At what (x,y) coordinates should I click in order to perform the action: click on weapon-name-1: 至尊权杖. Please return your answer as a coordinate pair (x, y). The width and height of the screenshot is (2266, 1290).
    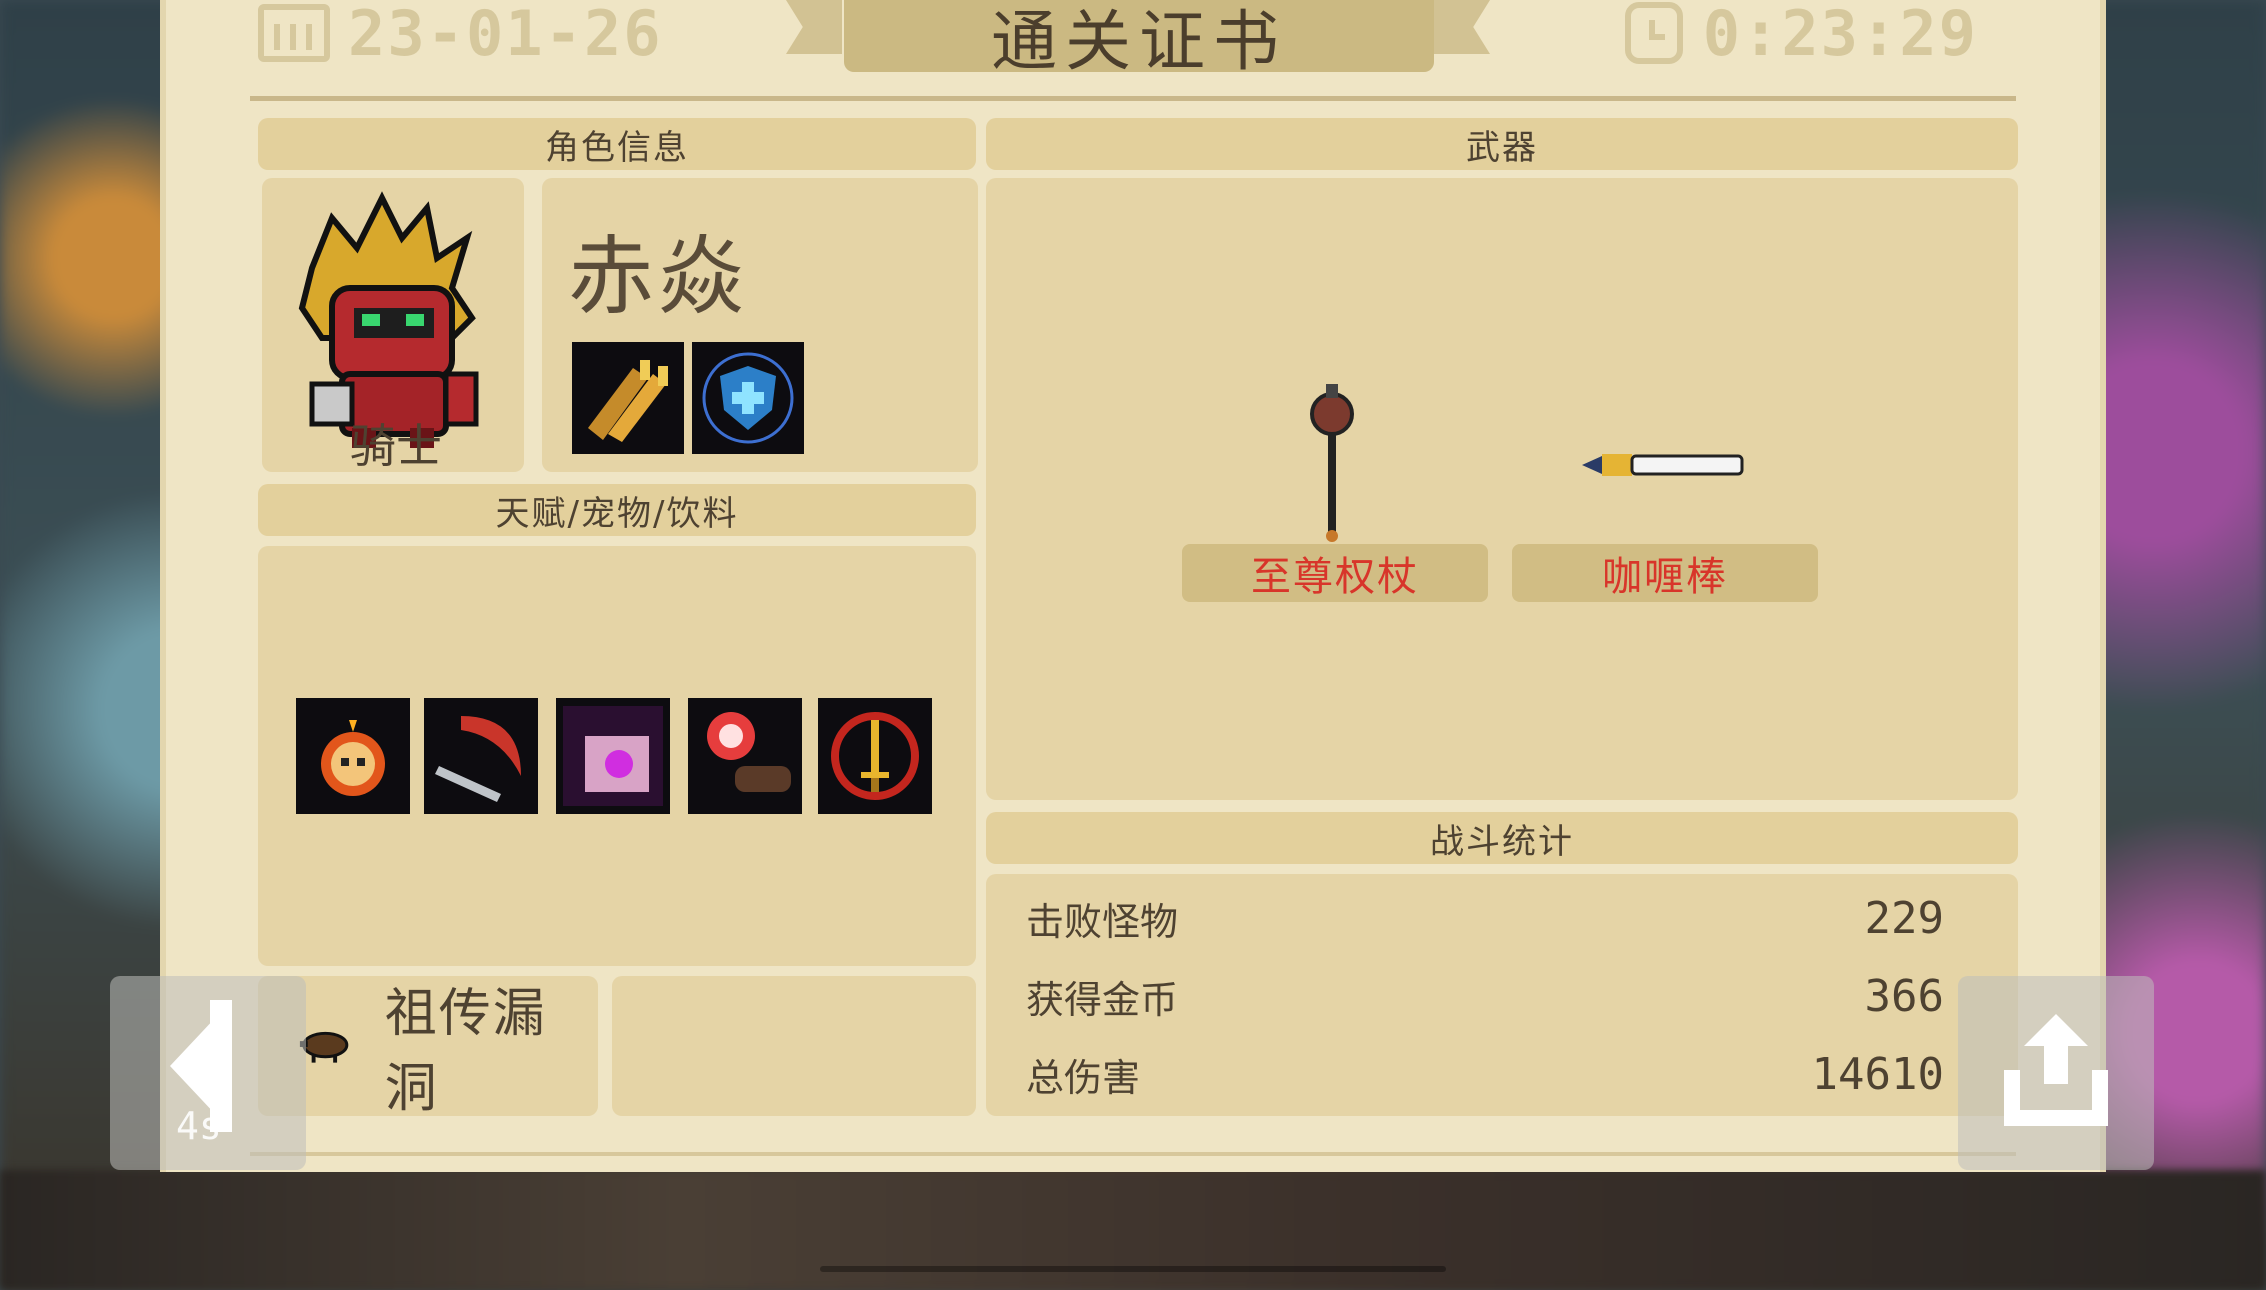
    Looking at the image, I should click on (1335, 573).